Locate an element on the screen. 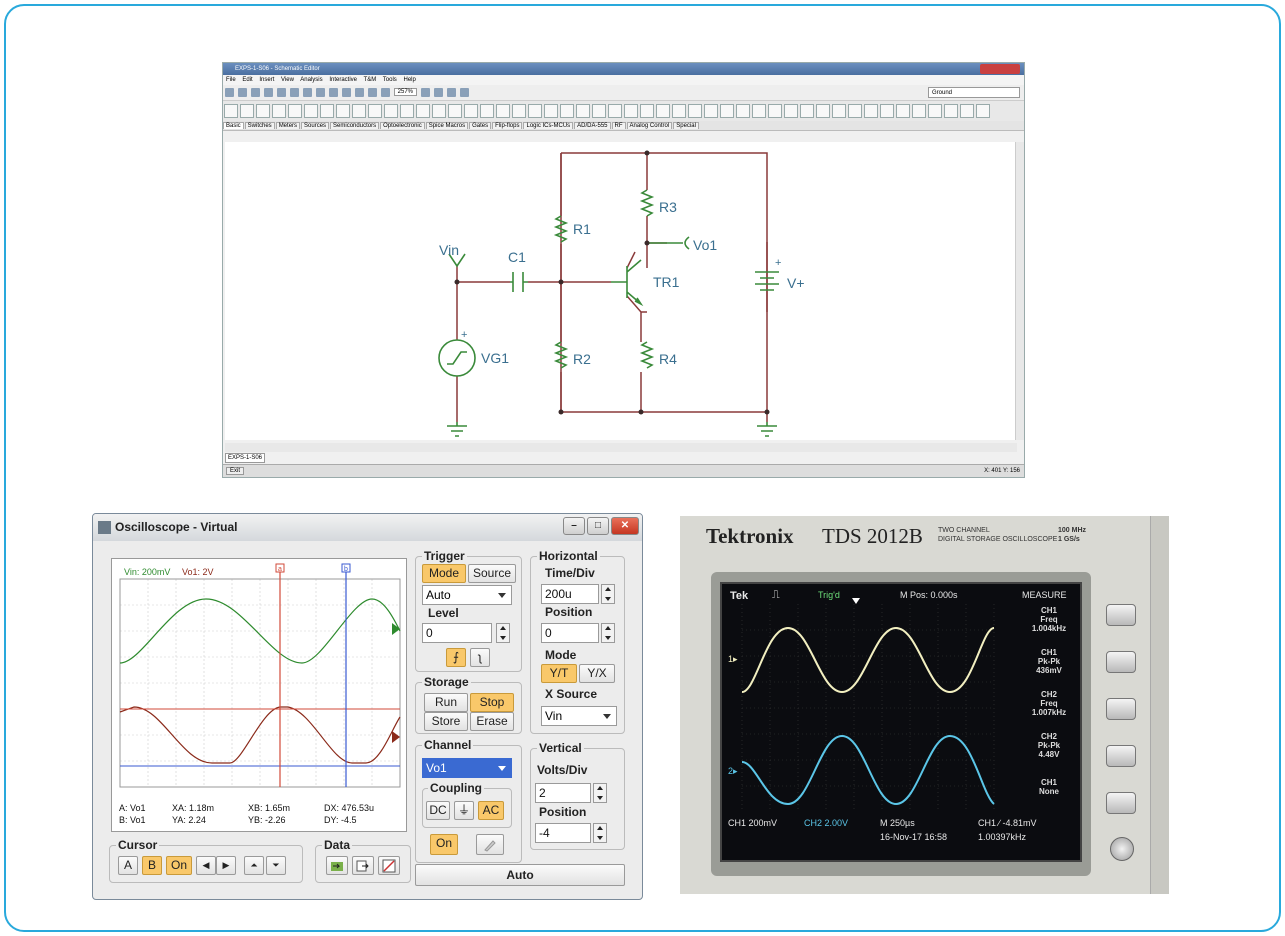  flipflop-component-icon is located at coordinates (439, 111).